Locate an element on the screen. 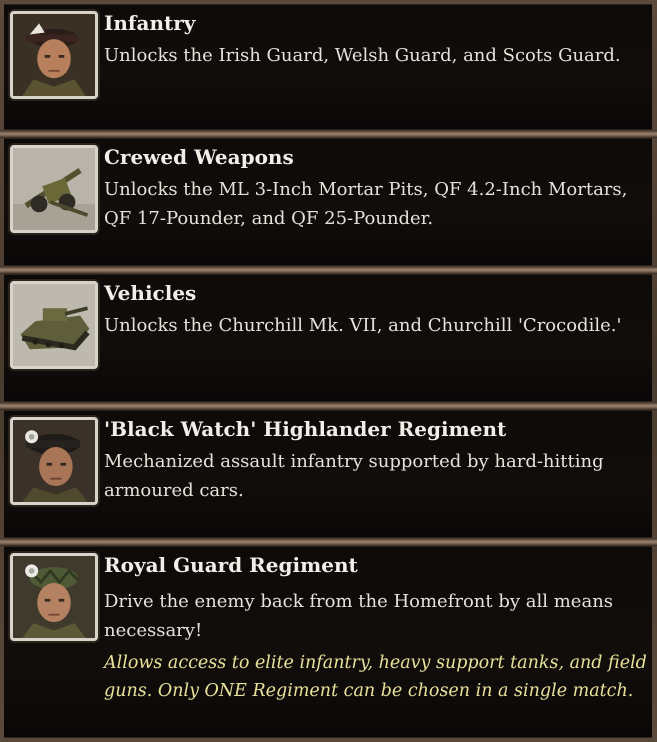 The image size is (657, 742). entry-title: Crewed Weapons is located at coordinates (199, 157).